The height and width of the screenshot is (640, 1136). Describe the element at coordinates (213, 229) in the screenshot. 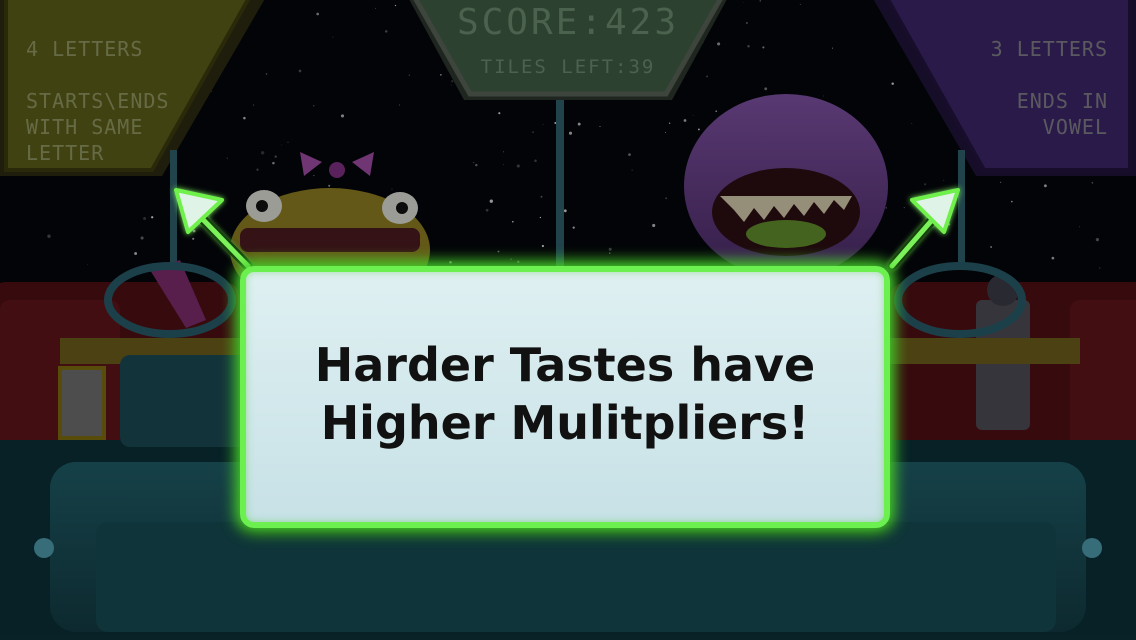

I see `arrow-up-left-icon` at that location.